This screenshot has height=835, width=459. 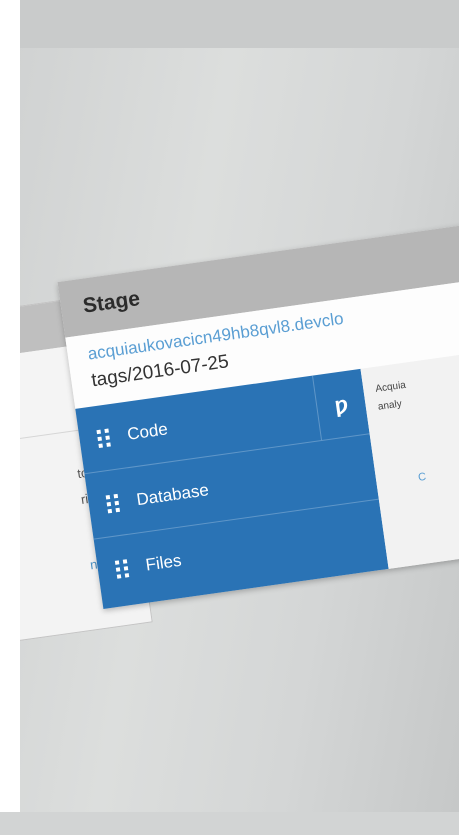 I want to click on menu-item-label: Files, so click(x=163, y=562).